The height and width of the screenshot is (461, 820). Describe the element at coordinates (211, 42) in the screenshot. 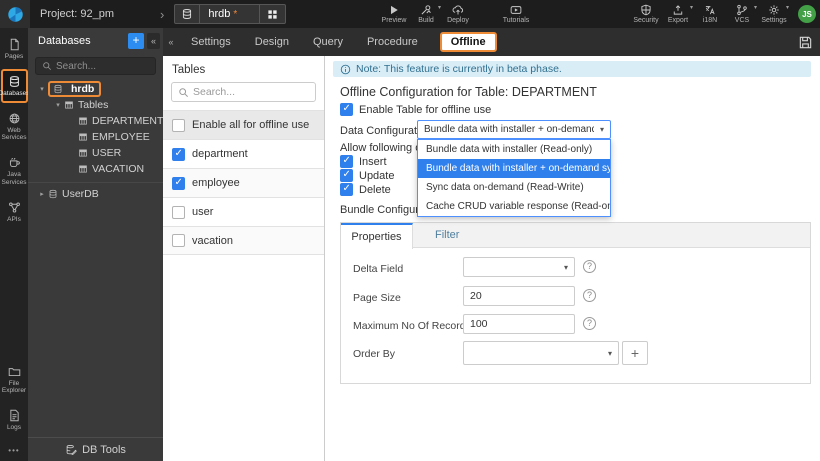

I see `tab-settings: Settings` at that location.